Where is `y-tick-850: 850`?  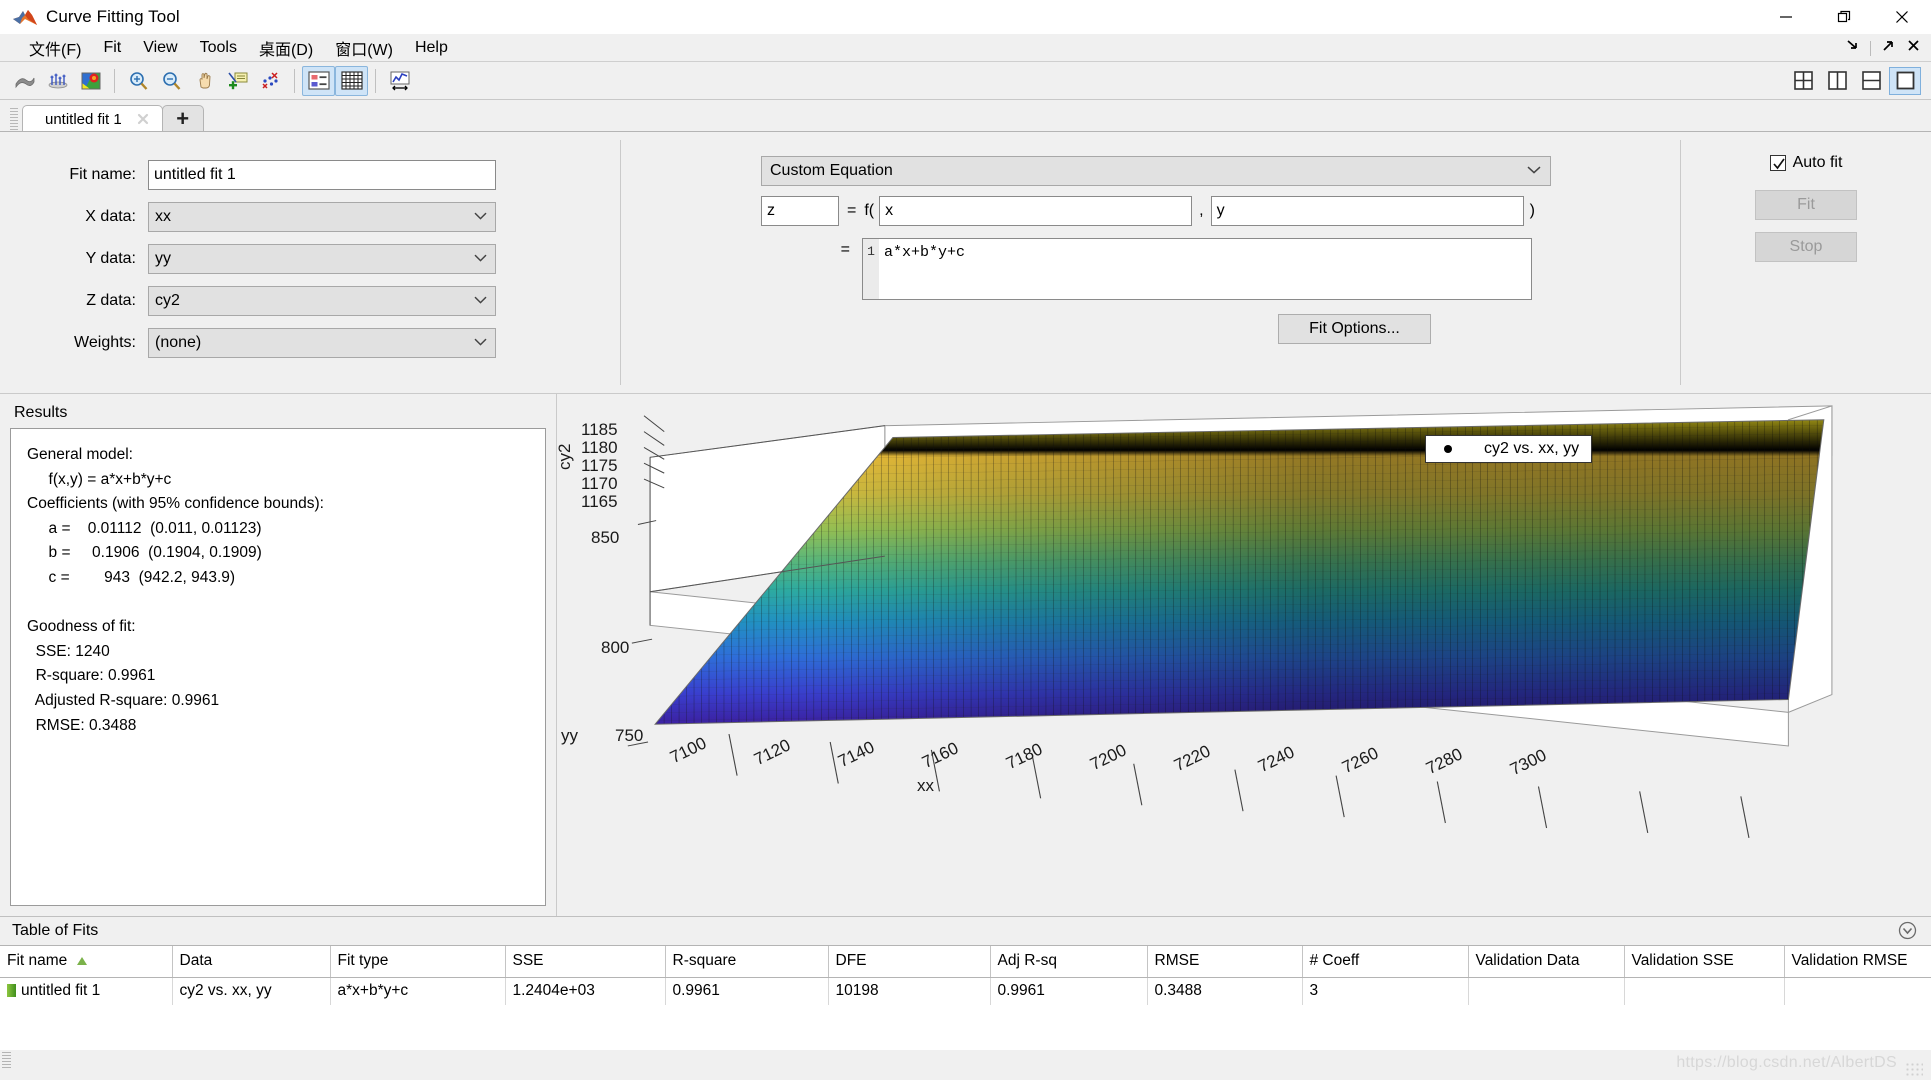
y-tick-850: 850 is located at coordinates (605, 537).